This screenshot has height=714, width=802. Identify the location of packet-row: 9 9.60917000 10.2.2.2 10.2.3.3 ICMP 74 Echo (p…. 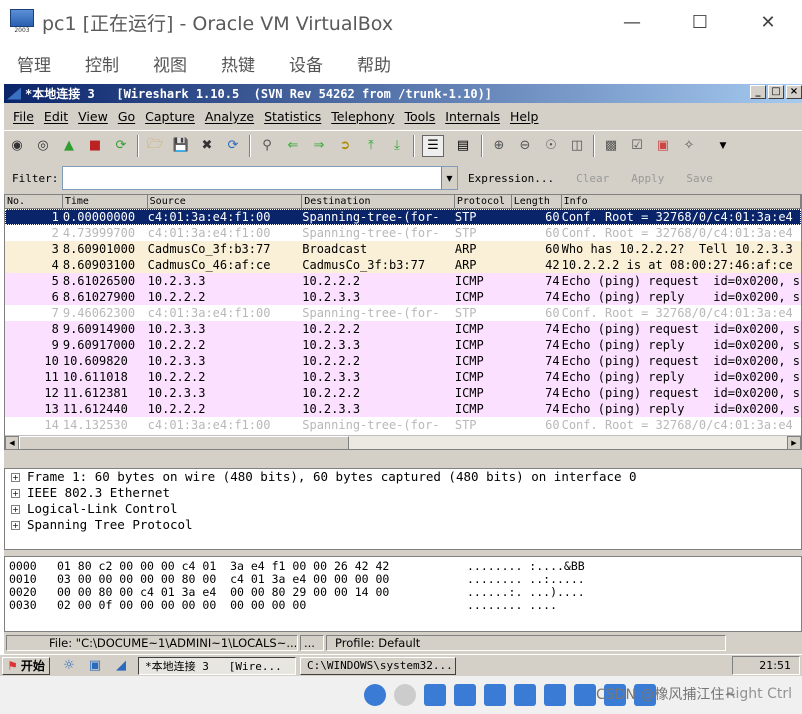
(403, 345).